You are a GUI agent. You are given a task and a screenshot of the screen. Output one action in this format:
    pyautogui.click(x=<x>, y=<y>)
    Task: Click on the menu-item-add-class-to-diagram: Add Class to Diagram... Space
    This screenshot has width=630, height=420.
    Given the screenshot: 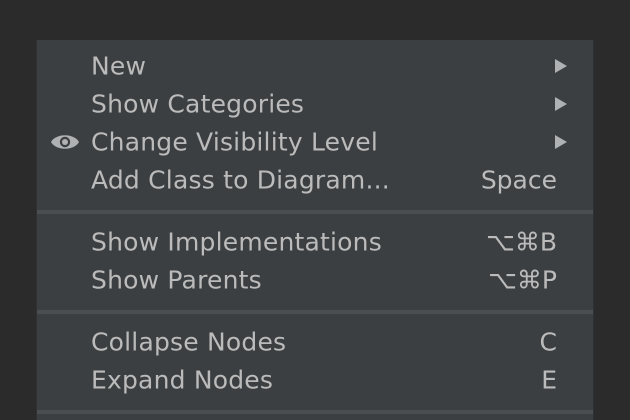 What is the action you would take?
    pyautogui.click(x=315, y=180)
    